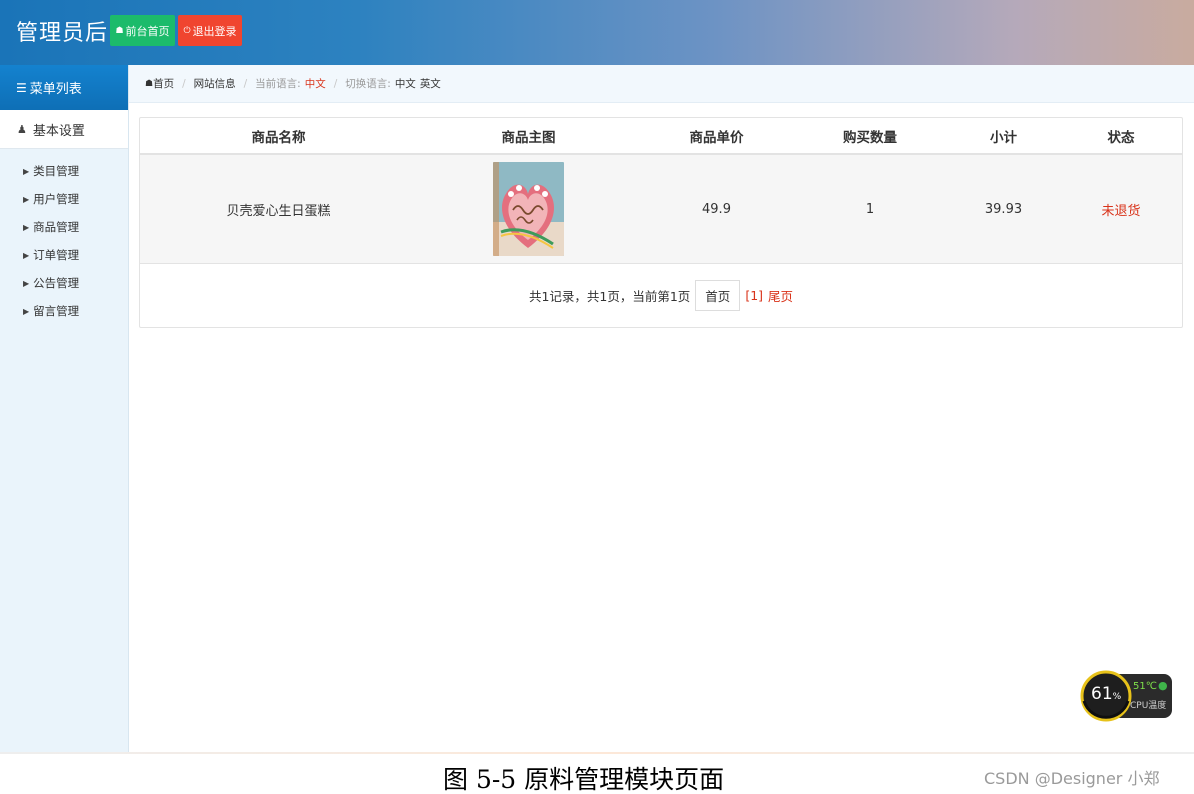 This screenshot has width=1194, height=794. What do you see at coordinates (661, 209) in the screenshot?
I see `table-row: 贝壳爱心生日蛋糕 49.9 1 39.93 未退货` at bounding box center [661, 209].